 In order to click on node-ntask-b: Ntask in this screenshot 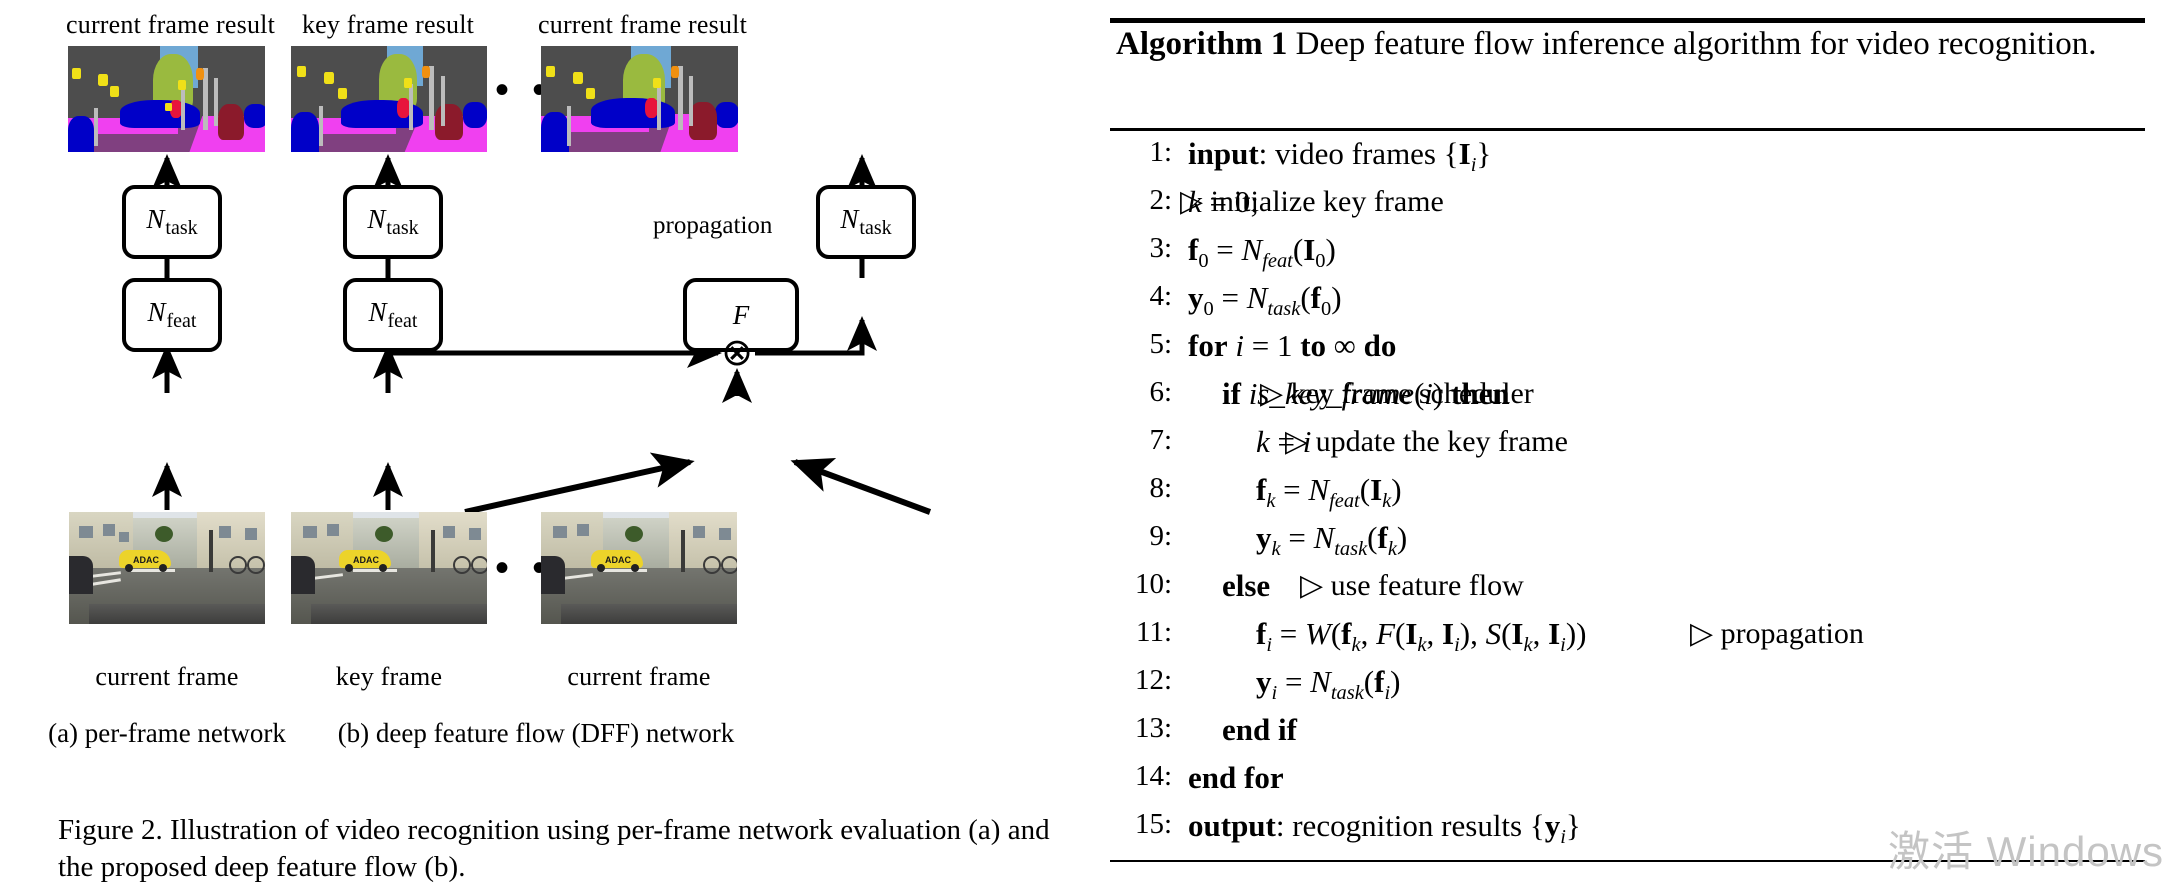, I will do `click(393, 222)`.